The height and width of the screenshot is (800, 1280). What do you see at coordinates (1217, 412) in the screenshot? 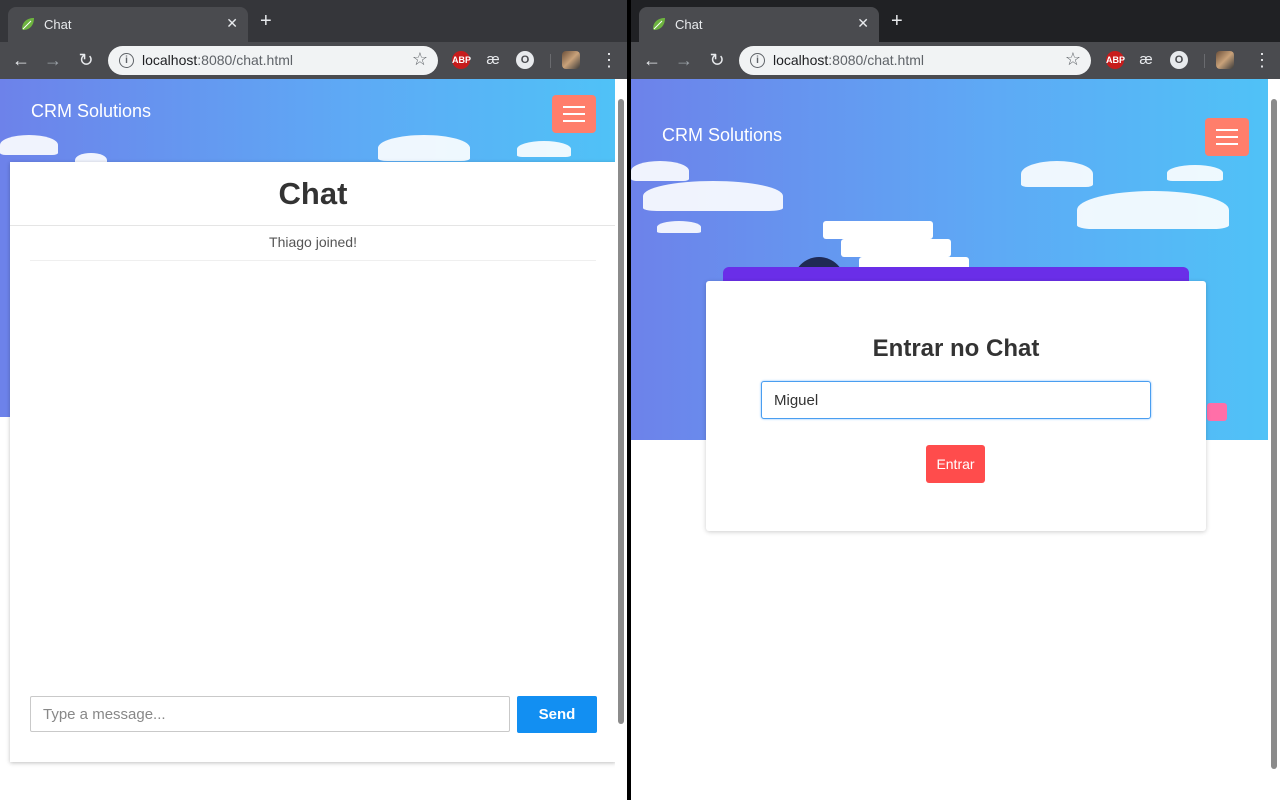
I see `chat-bubble-illustration` at bounding box center [1217, 412].